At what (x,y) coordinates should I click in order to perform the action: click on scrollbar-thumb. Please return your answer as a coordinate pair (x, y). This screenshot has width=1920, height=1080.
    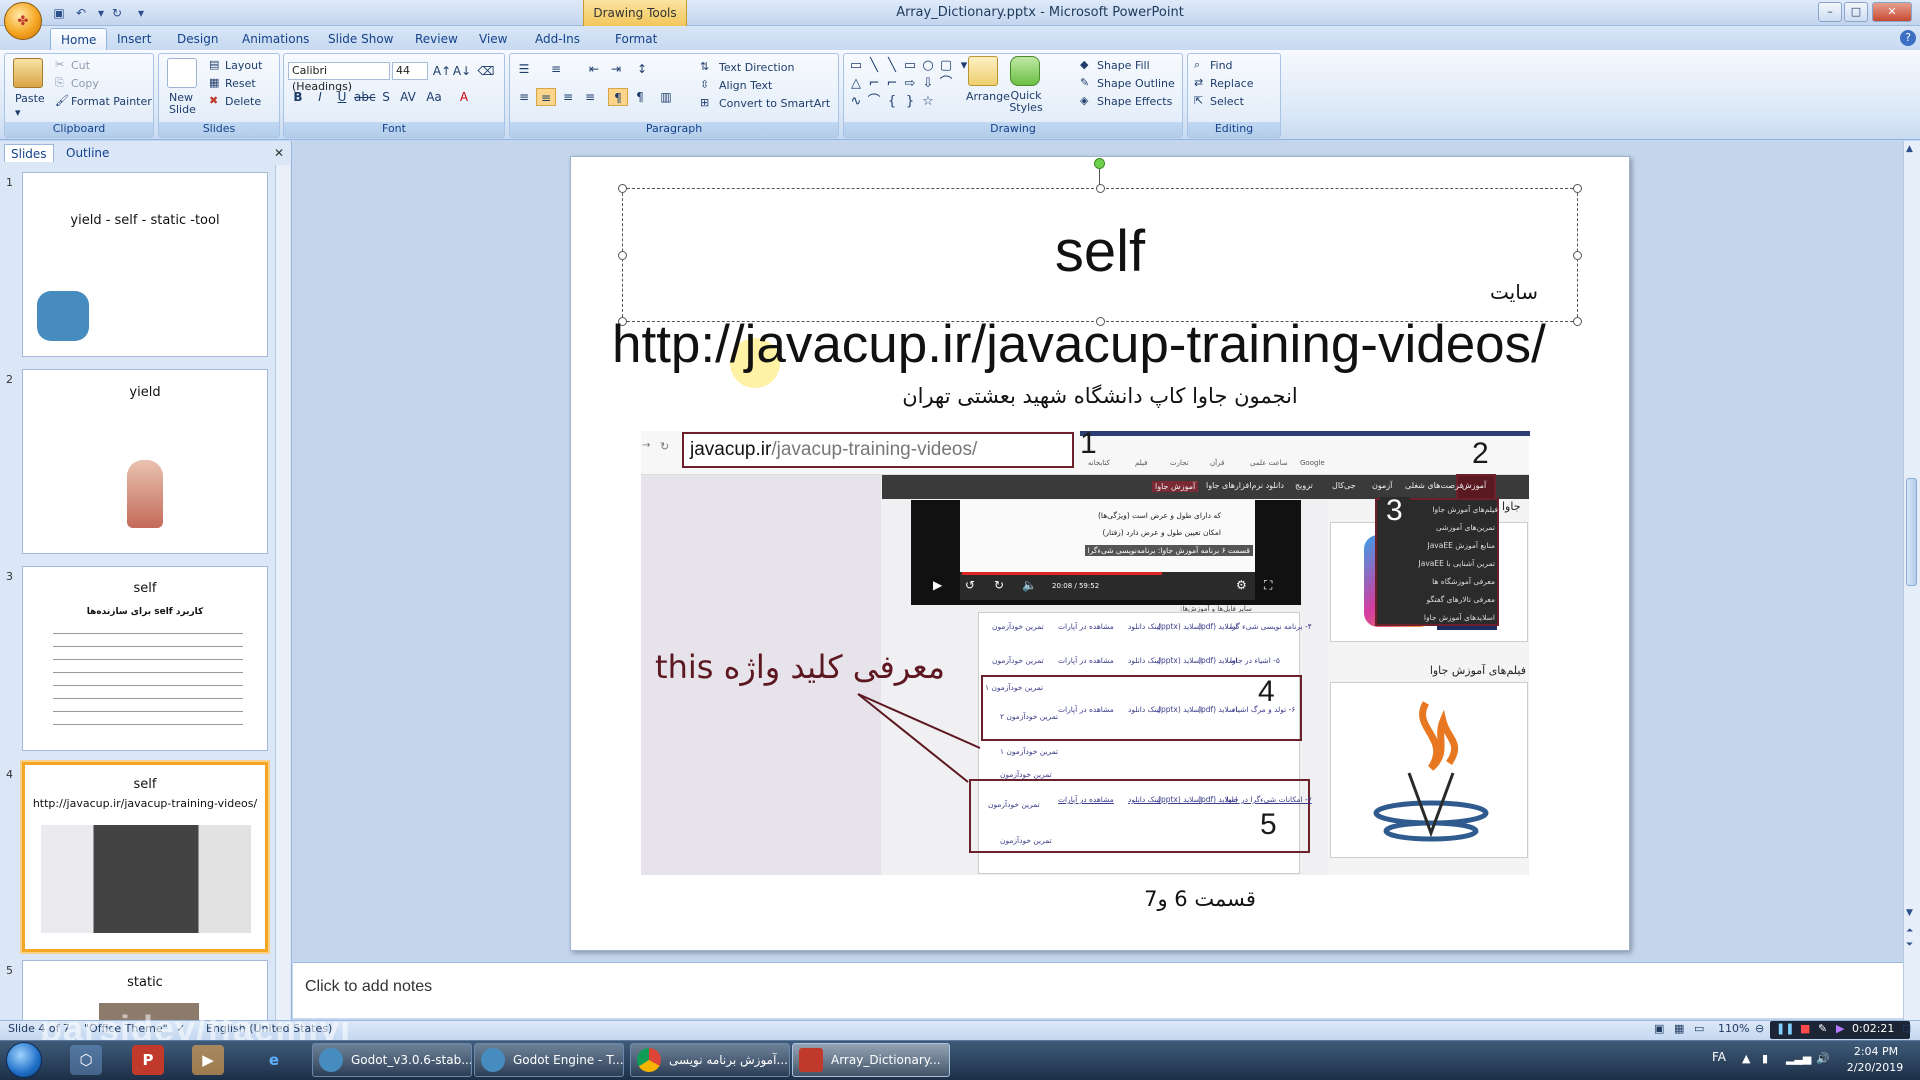
    Looking at the image, I should click on (1911, 532).